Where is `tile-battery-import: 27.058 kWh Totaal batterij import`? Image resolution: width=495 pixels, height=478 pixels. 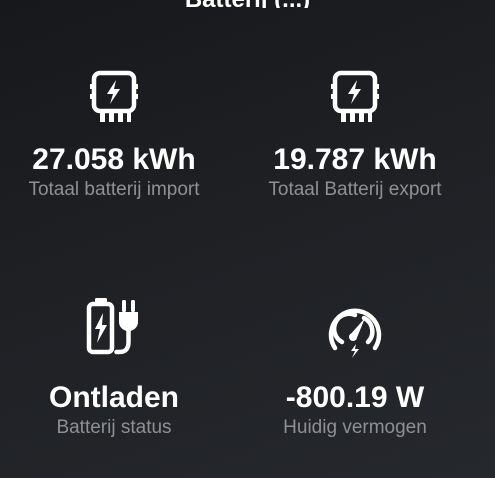 tile-battery-import: 27.058 kWh Totaal batterij import is located at coordinates (119, 136).